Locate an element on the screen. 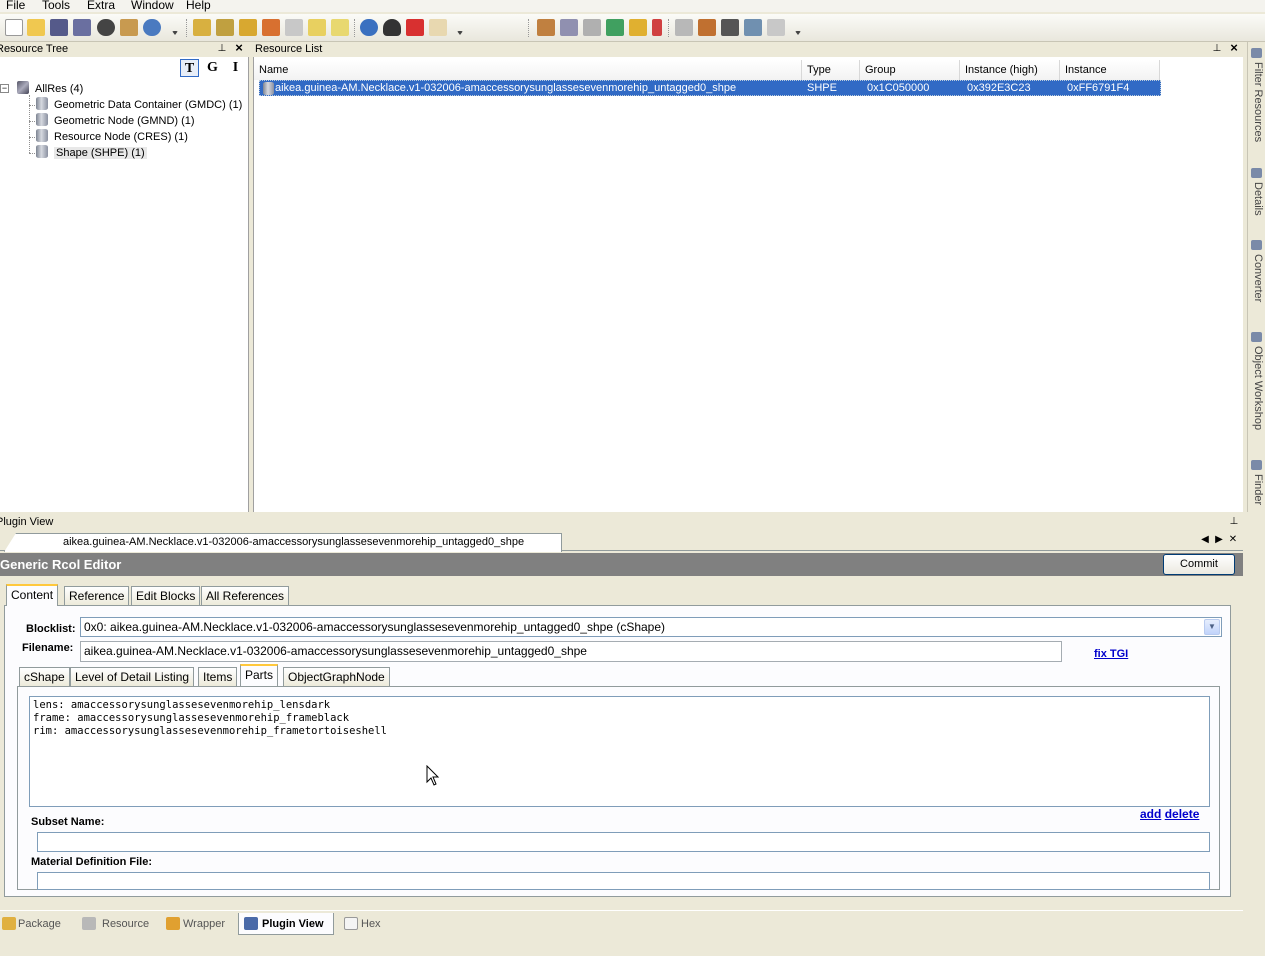 The image size is (1265, 956). delete-resource-icon is located at coordinates (271, 27).